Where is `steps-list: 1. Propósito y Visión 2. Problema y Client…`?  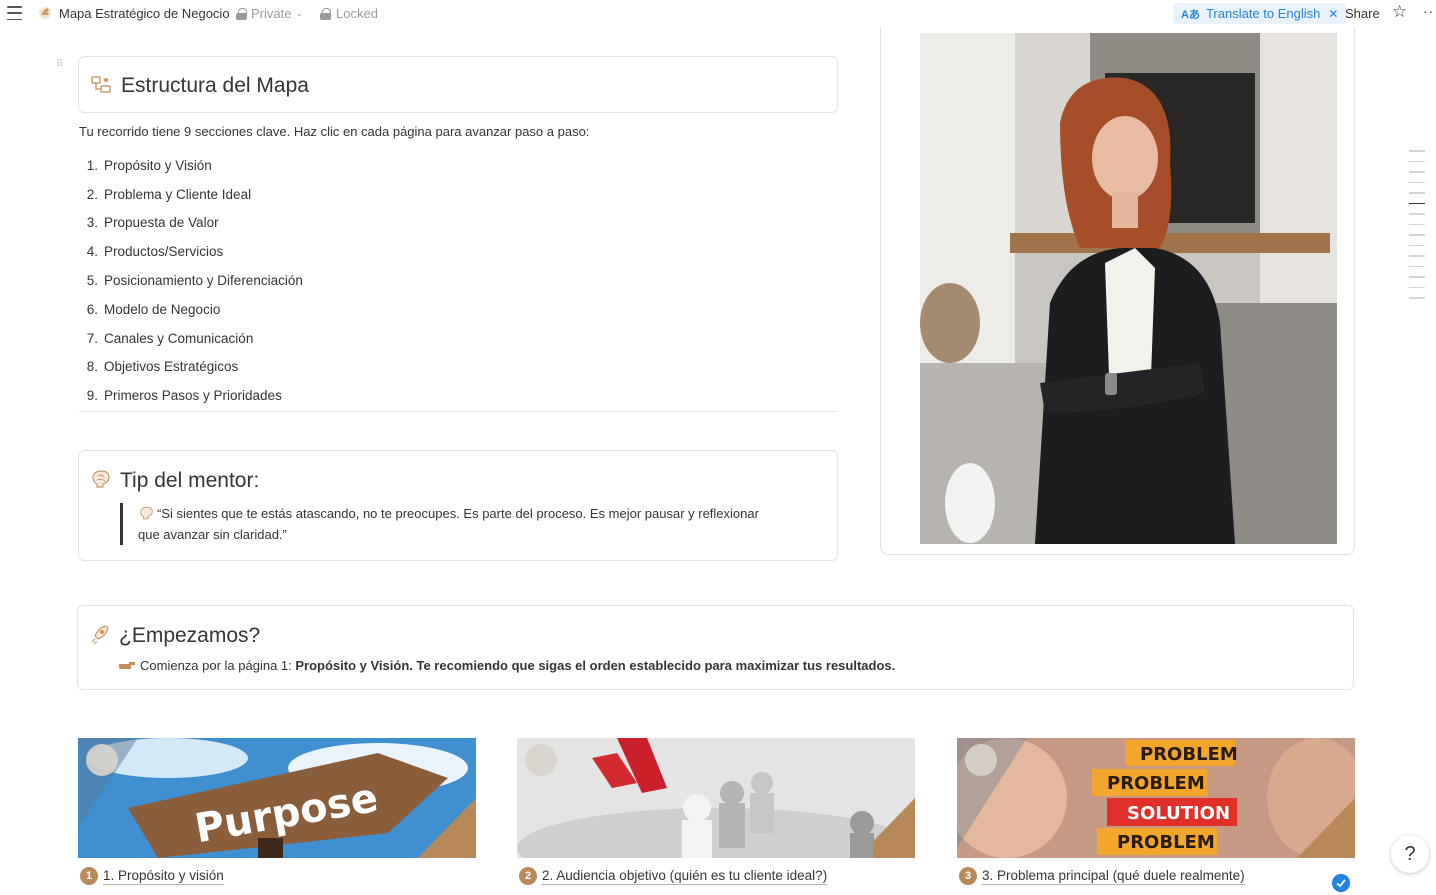 steps-list: 1. Propósito y Visión 2. Problema y Client… is located at coordinates (429, 280).